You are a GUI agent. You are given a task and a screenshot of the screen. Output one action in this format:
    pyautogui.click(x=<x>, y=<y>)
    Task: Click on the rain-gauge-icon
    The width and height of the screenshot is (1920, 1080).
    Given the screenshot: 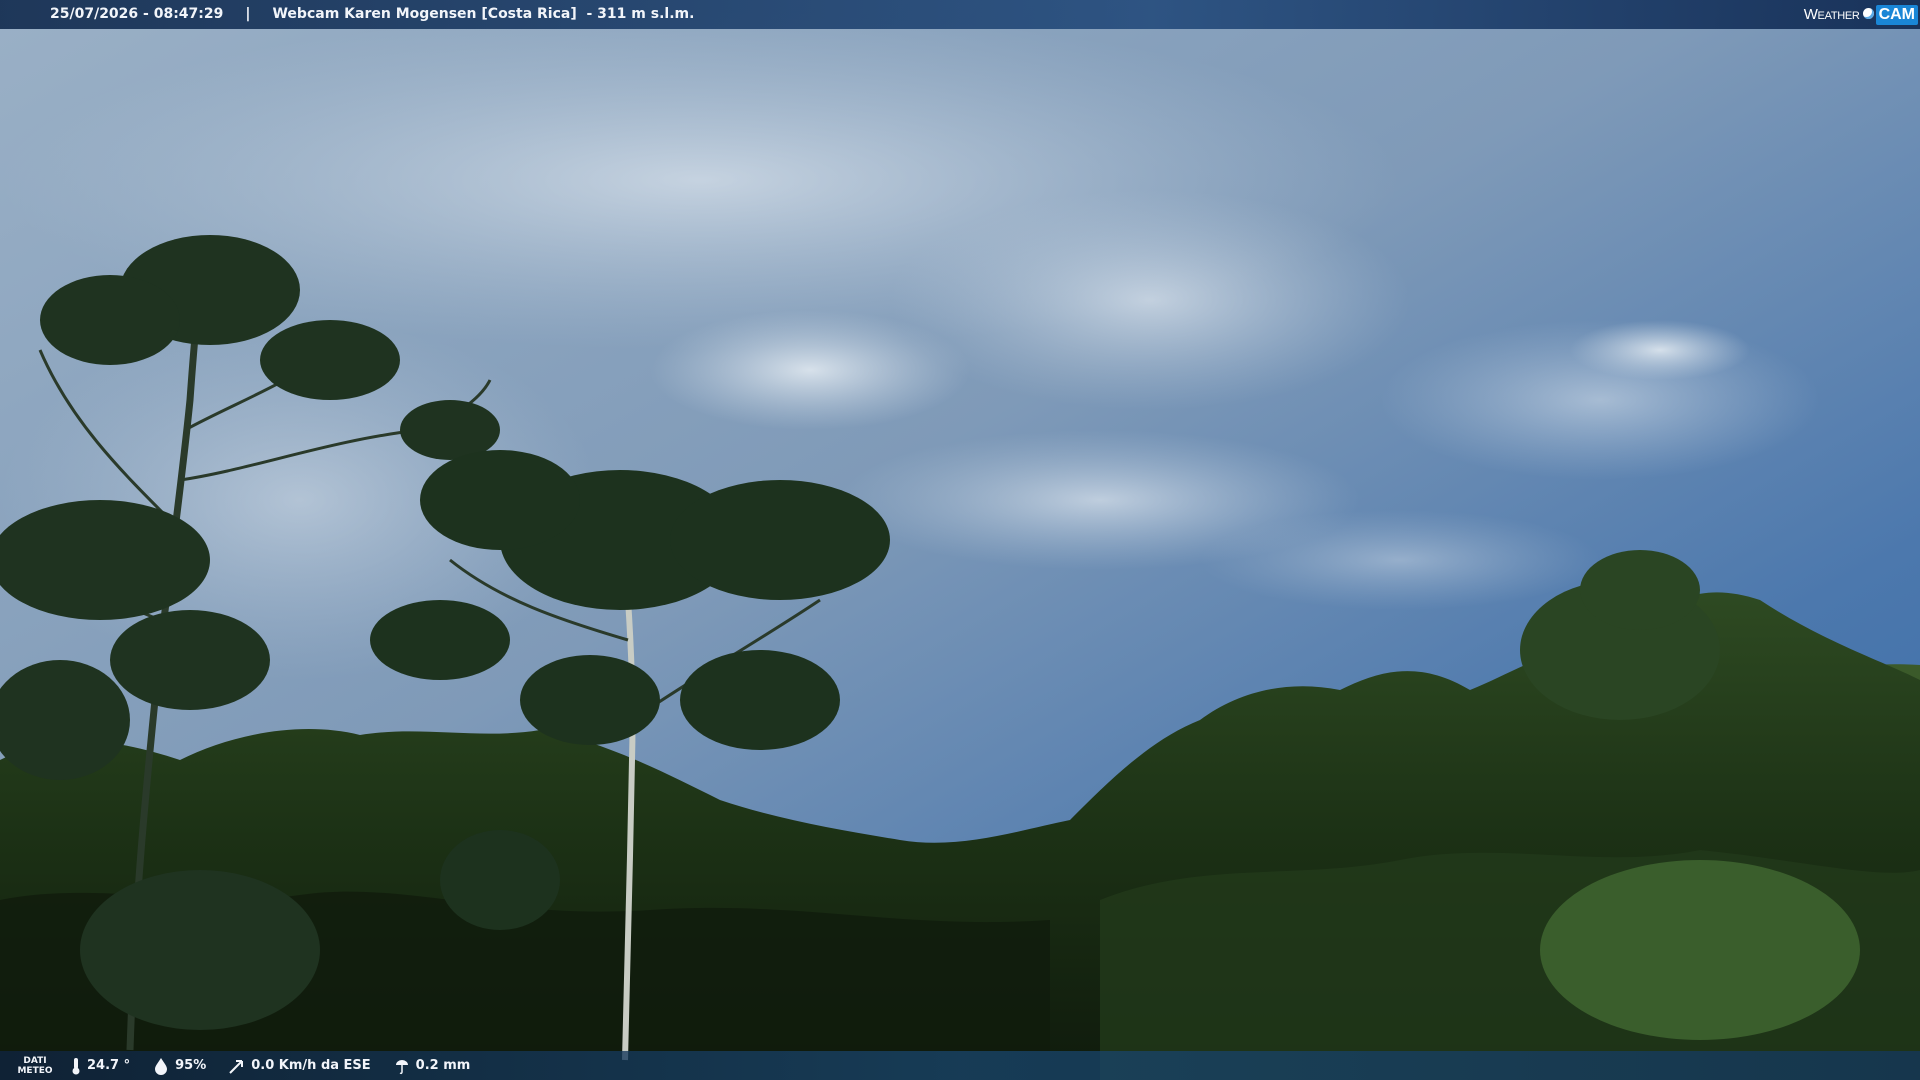 What is the action you would take?
    pyautogui.click(x=401, y=1066)
    